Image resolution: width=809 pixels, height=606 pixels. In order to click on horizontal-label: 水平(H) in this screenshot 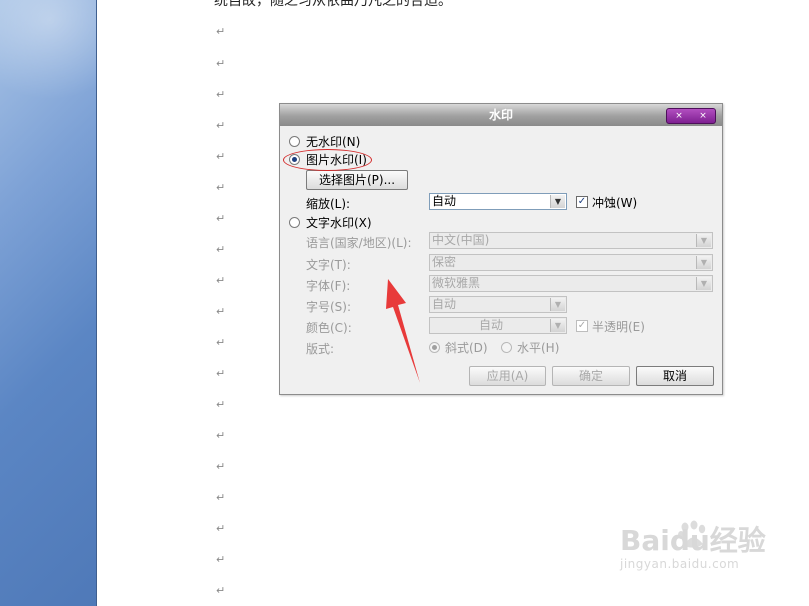, I will do `click(538, 347)`.